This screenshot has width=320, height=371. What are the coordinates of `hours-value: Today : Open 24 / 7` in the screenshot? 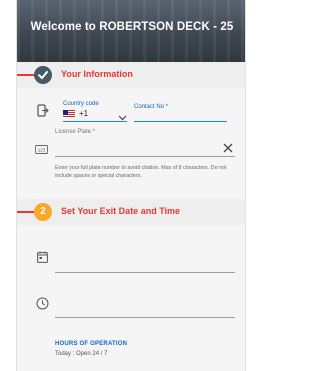 It's located at (81, 354).